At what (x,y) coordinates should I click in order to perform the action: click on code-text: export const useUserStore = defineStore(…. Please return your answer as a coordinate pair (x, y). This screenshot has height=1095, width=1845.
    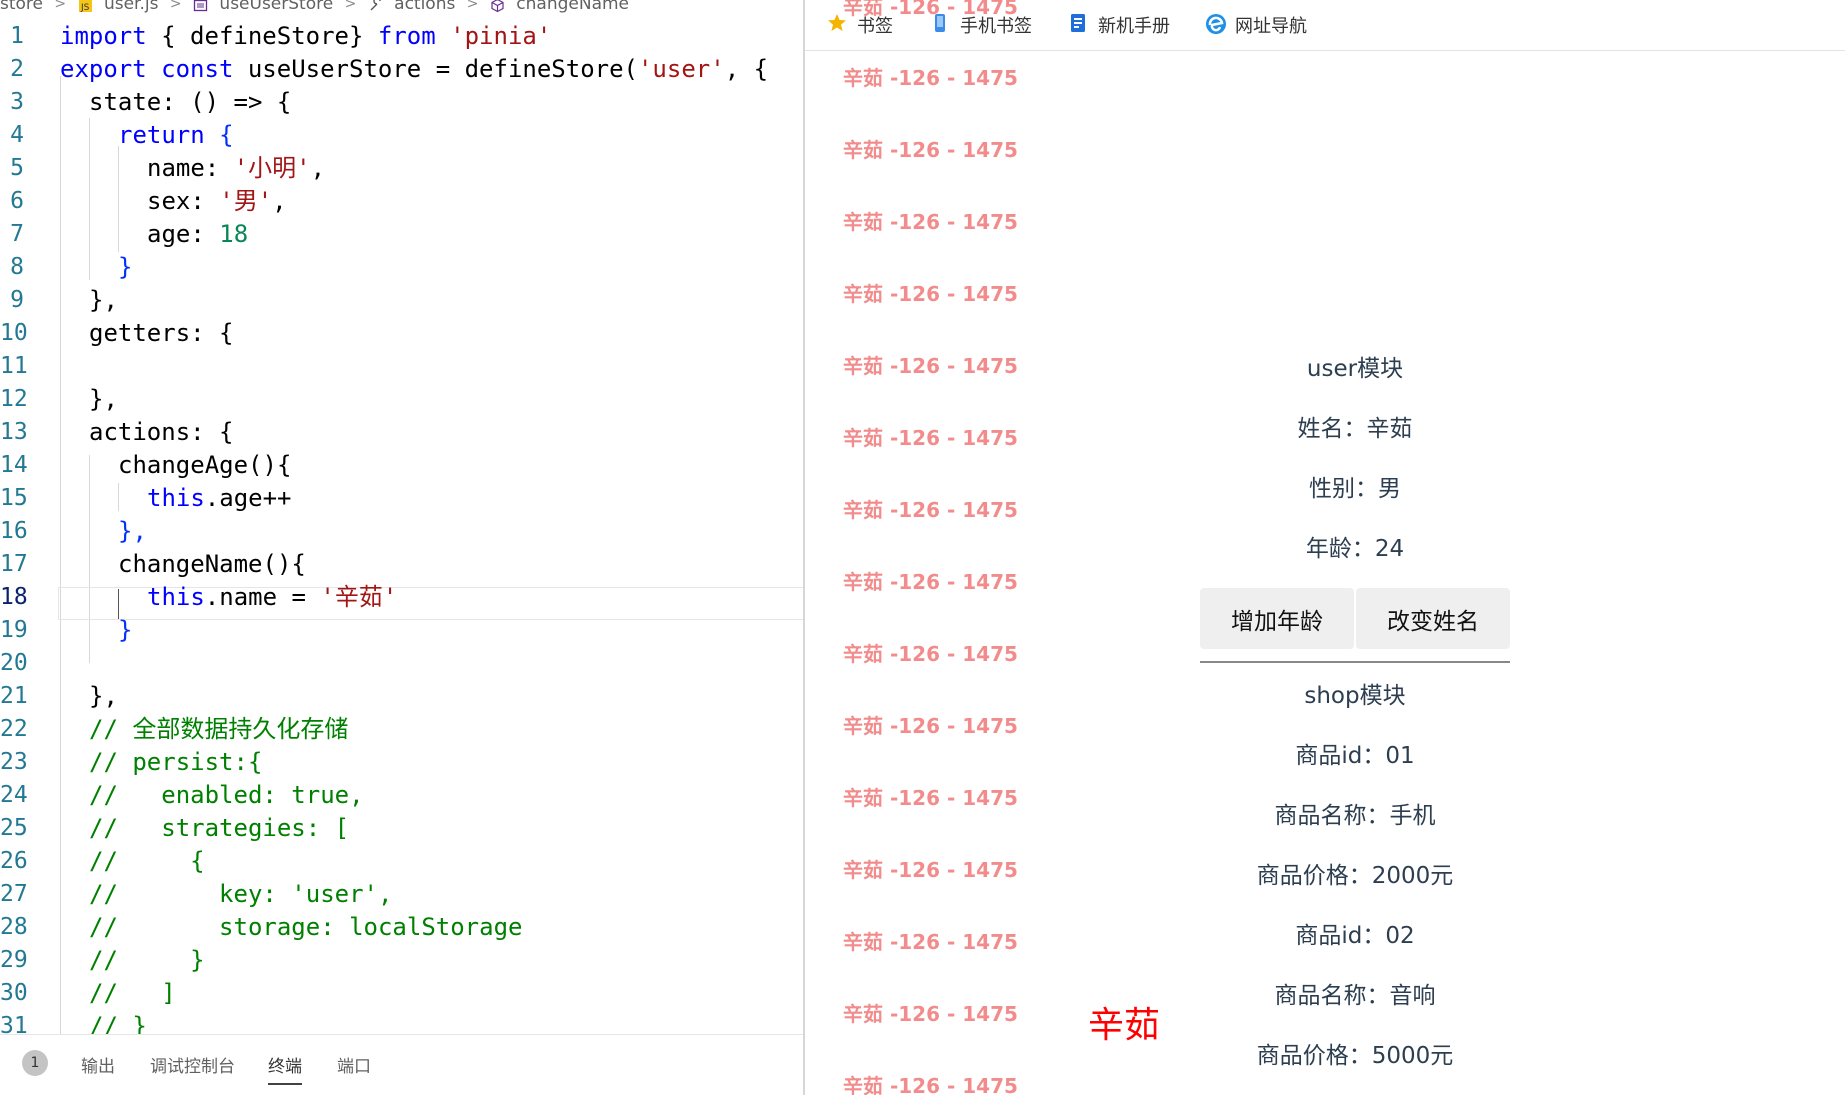
    Looking at the image, I should click on (414, 69).